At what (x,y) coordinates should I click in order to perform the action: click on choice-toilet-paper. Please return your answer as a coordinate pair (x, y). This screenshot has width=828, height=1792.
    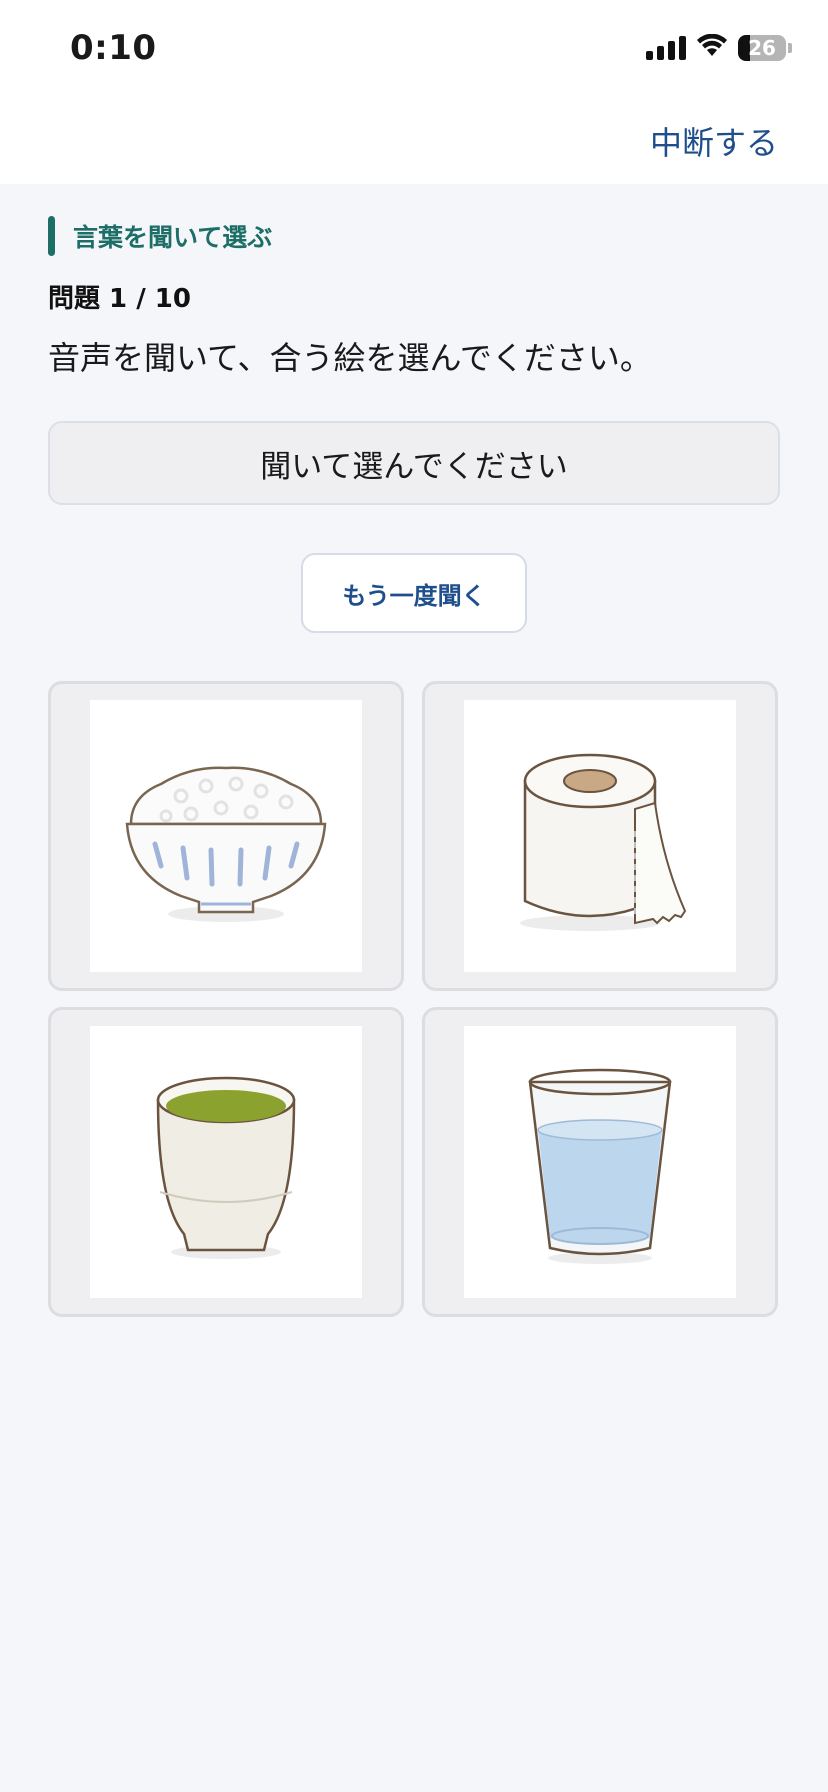
    Looking at the image, I should click on (600, 836).